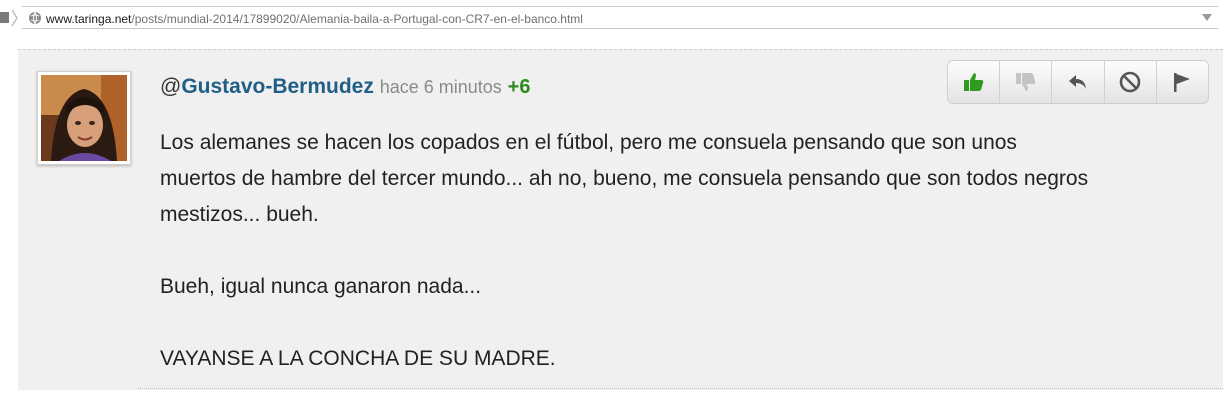 The image size is (1223, 394). Describe the element at coordinates (358, 358) in the screenshot. I see `comment-paragraph: VAYANSE A LA CONCHA DE SU MADRE.` at that location.